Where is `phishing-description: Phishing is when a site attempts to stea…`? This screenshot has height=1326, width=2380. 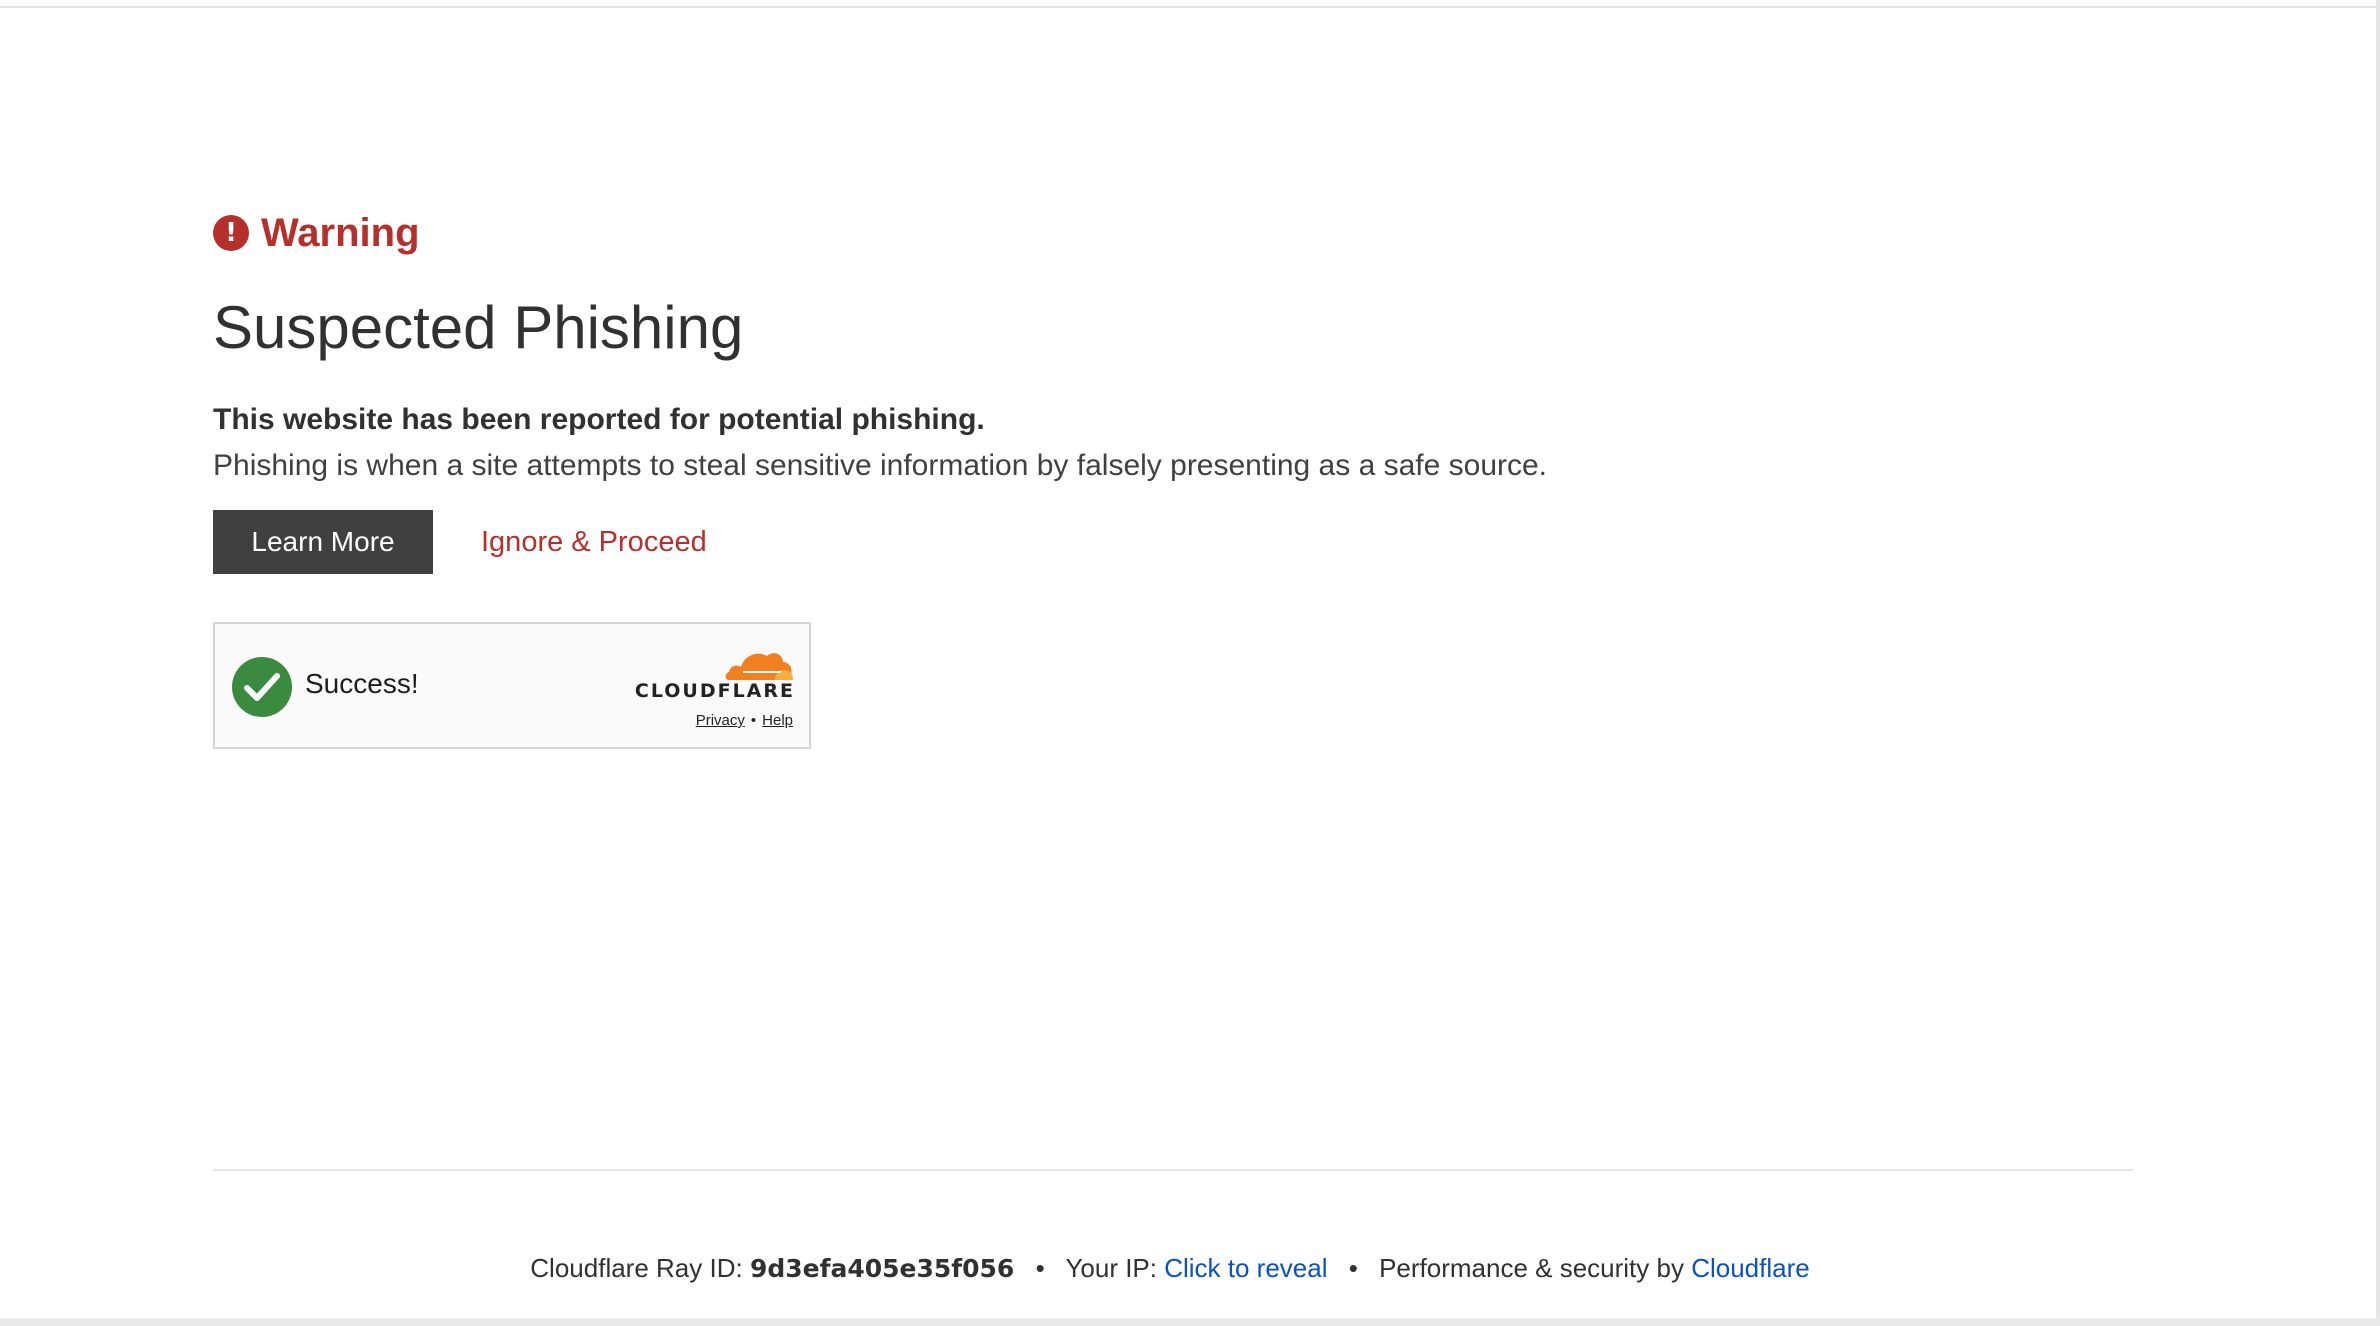 phishing-description: Phishing is when a site attempts to stea… is located at coordinates (880, 465).